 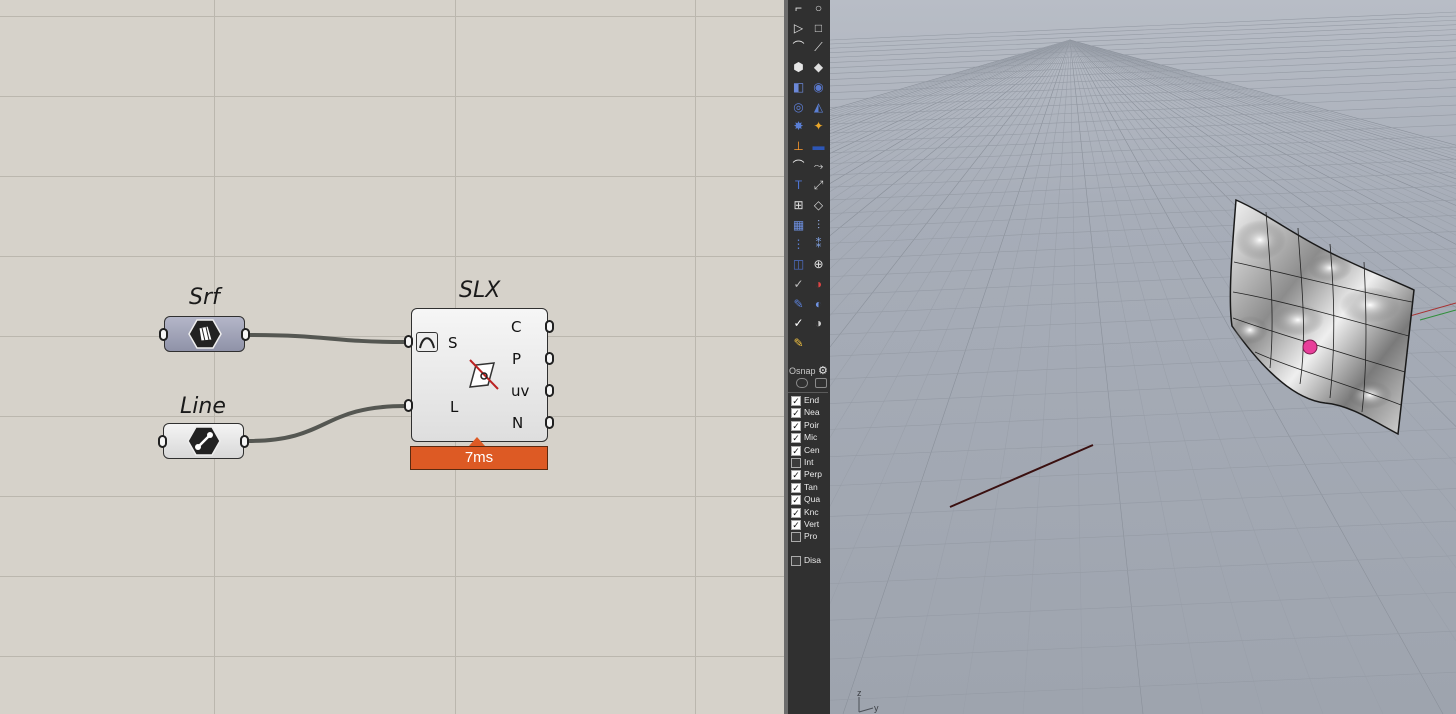 What do you see at coordinates (798, 244) in the screenshot?
I see `array-icon: ⋮` at bounding box center [798, 244].